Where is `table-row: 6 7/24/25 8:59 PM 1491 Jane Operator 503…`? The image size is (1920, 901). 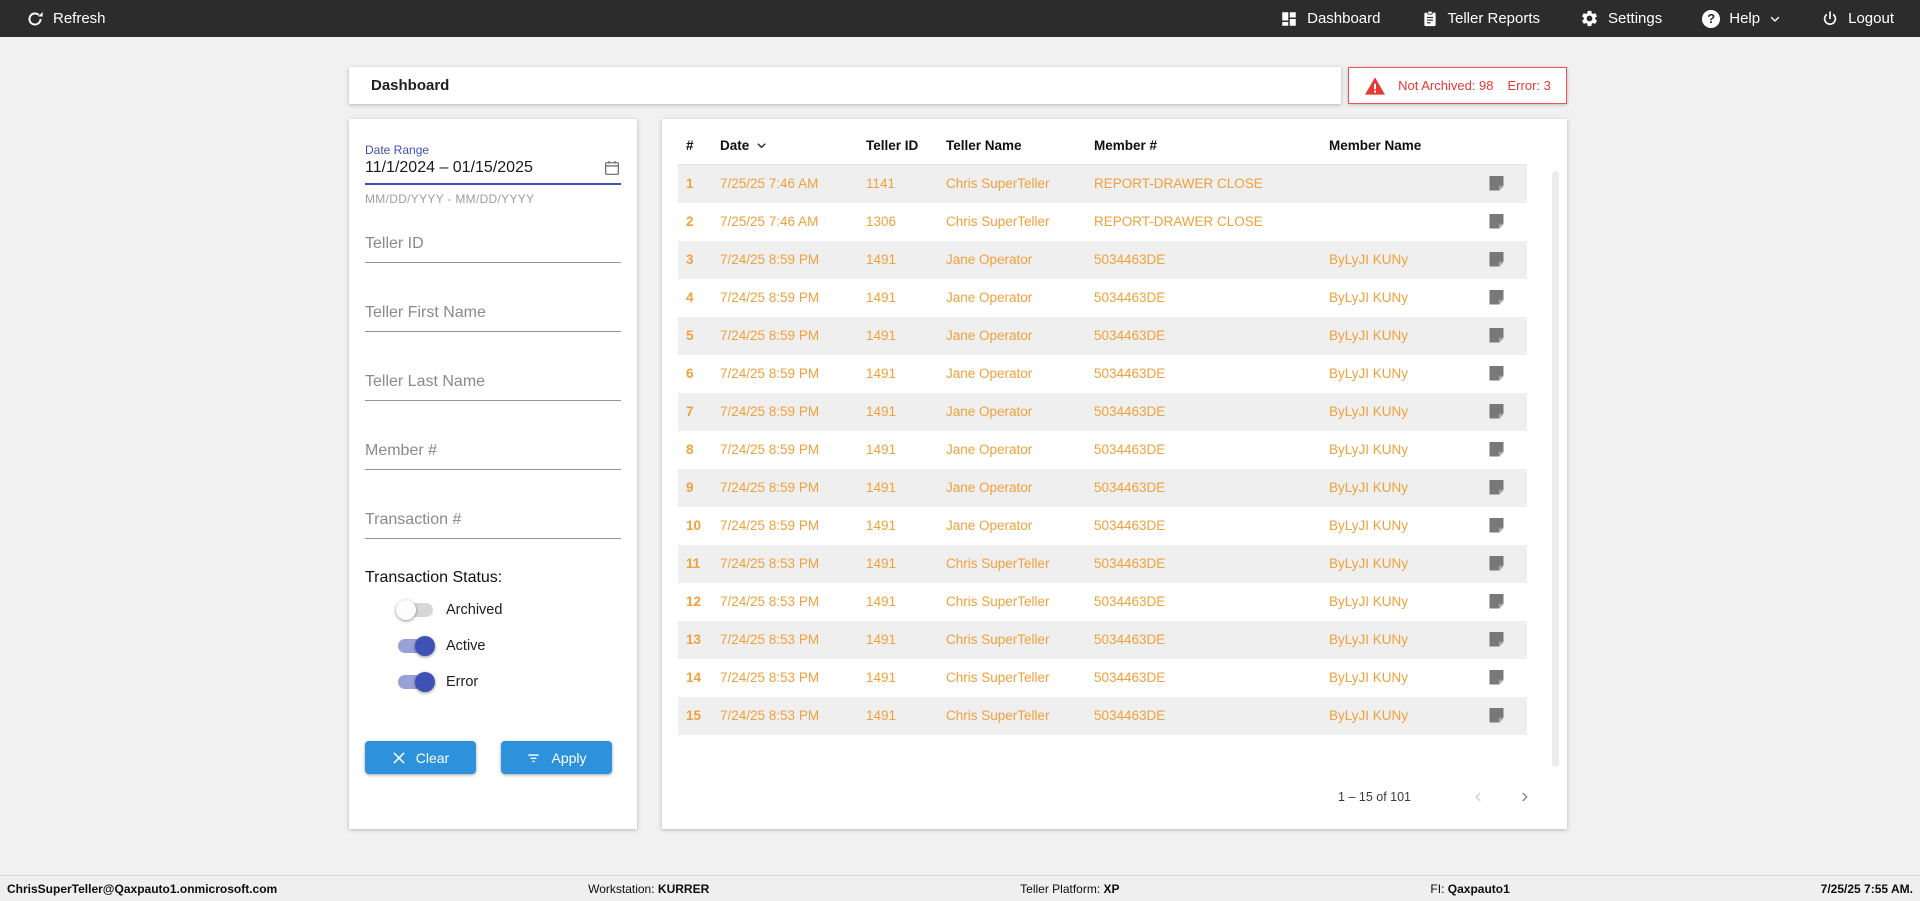
table-row: 6 7/24/25 8:59 PM 1491 Jane Operator 503… is located at coordinates (1102, 374).